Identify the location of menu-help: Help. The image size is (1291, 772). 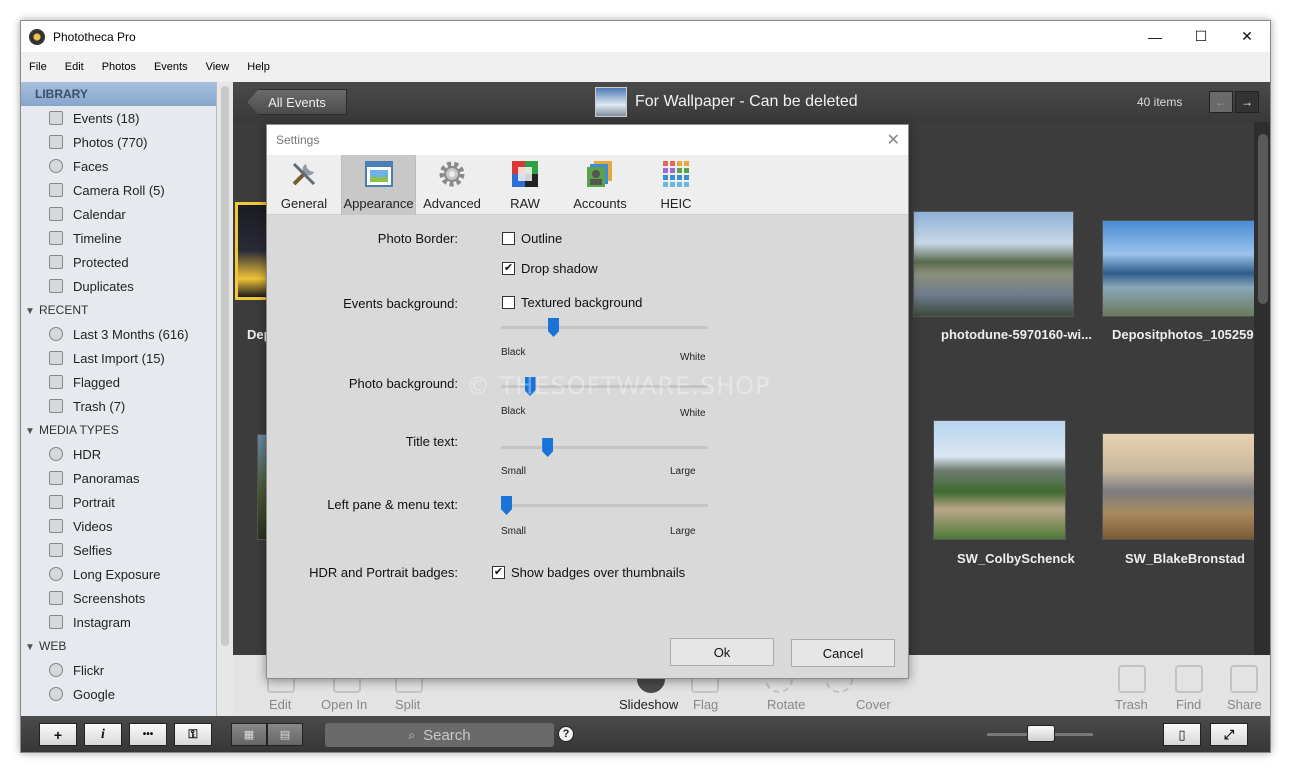
(258, 67).